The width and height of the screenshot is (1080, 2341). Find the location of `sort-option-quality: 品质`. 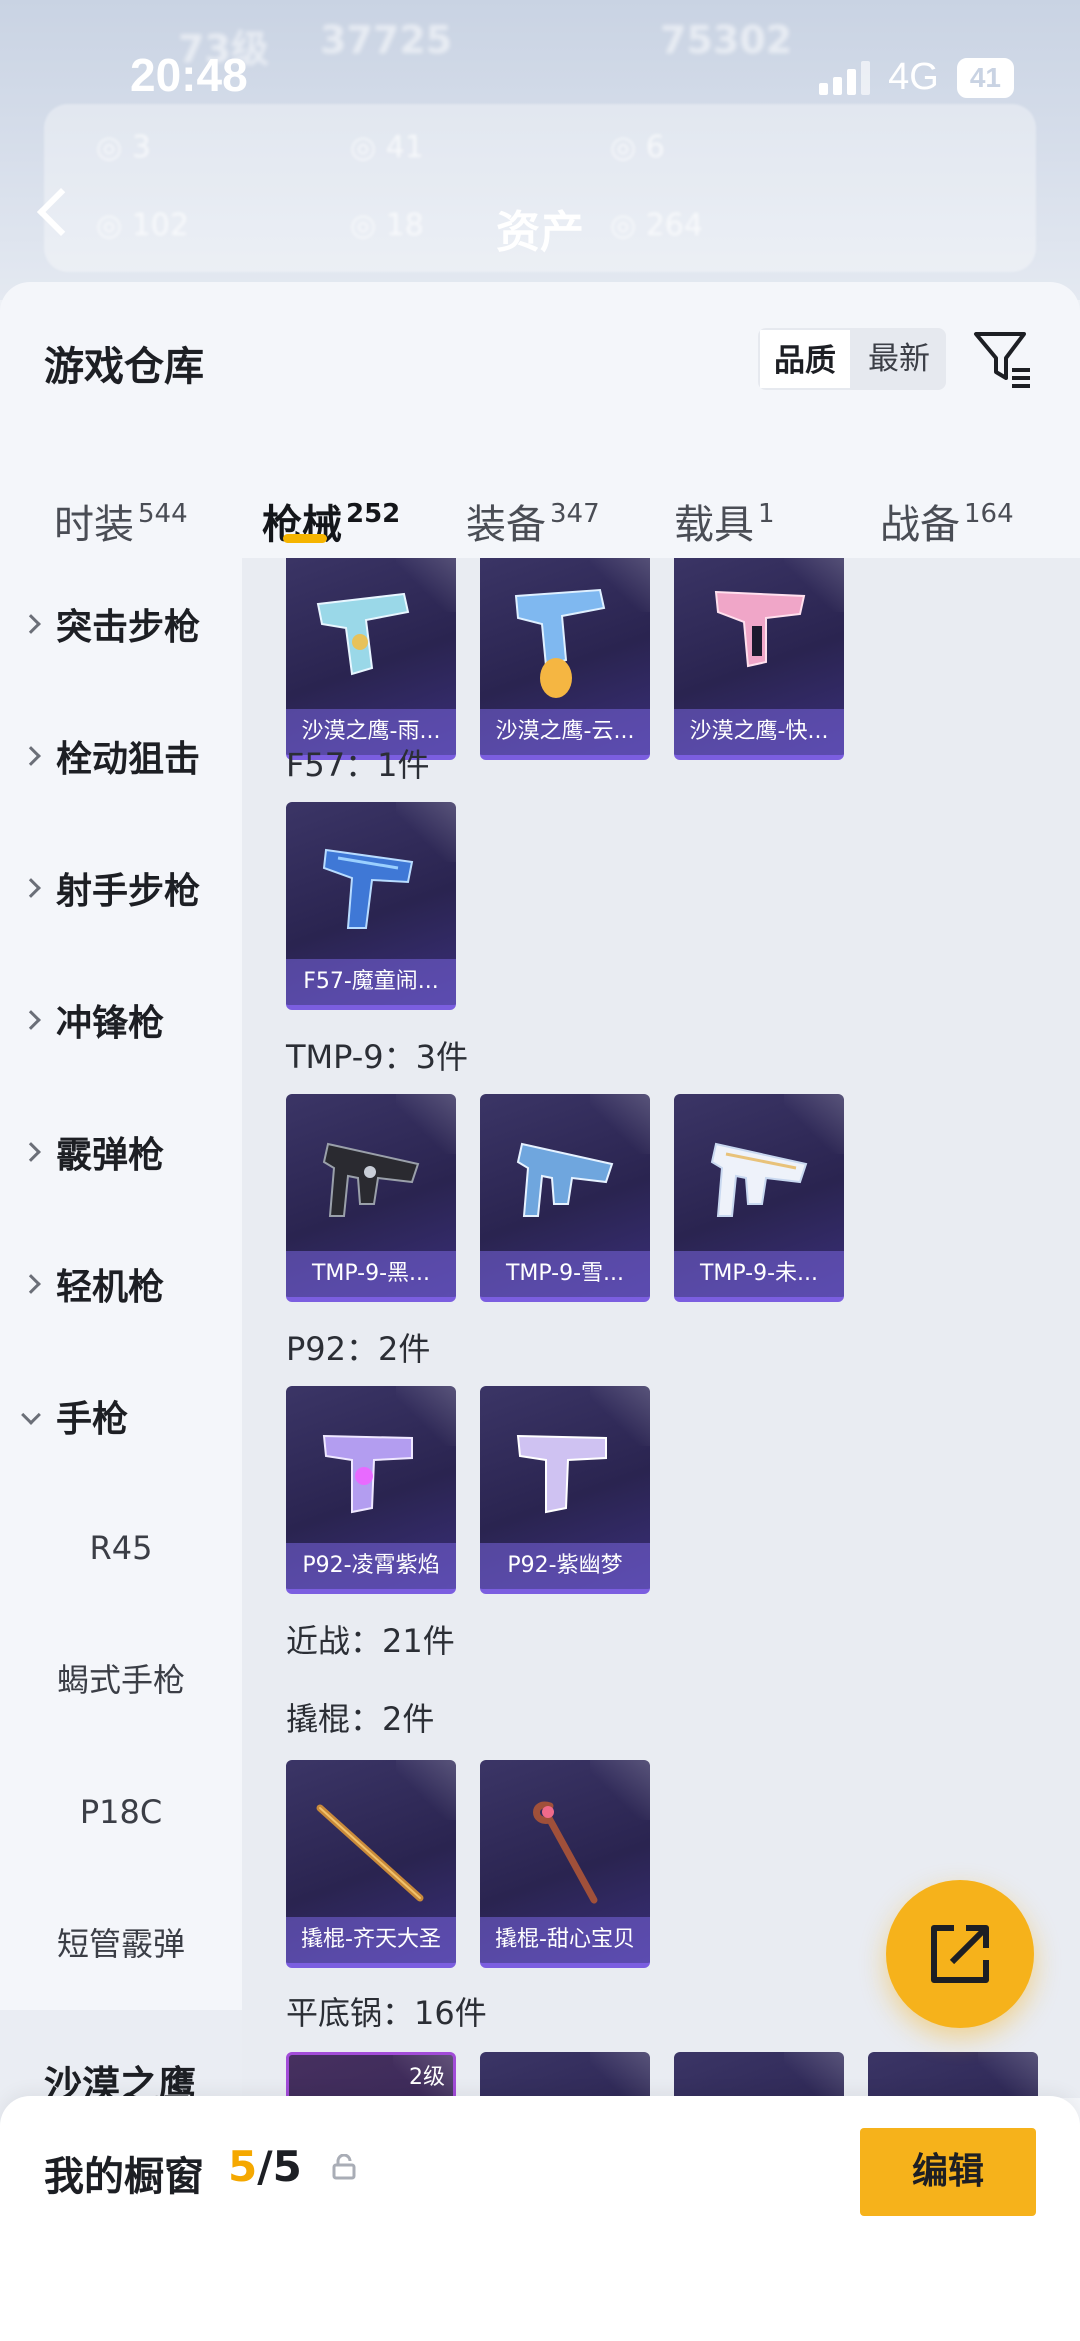

sort-option-quality: 品质 is located at coordinates (805, 359).